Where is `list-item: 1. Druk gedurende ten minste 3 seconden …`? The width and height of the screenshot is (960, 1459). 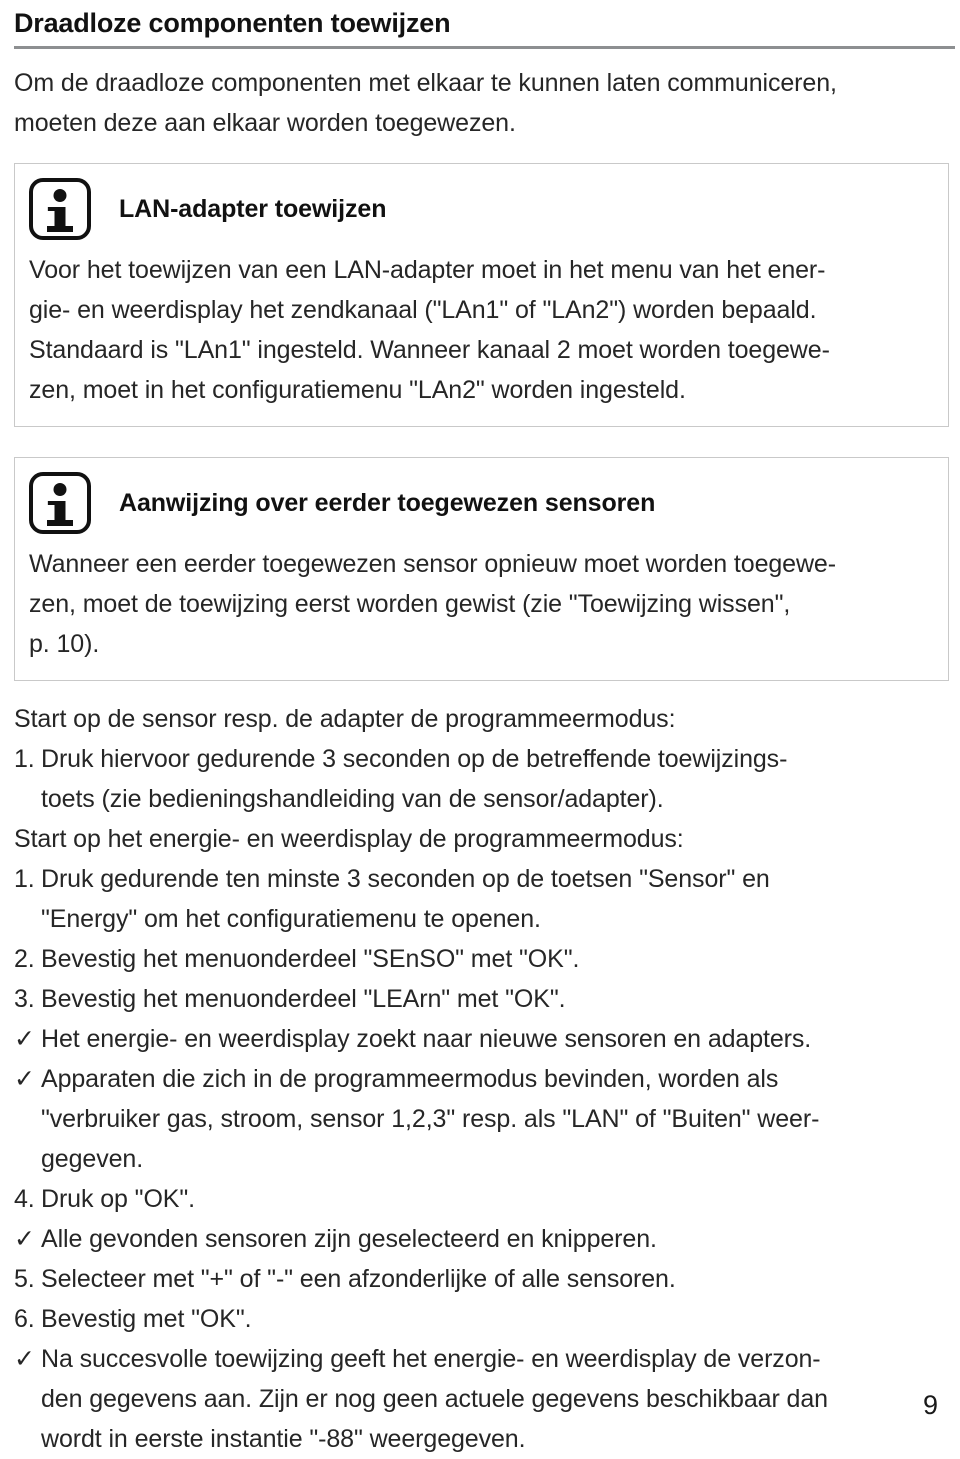 list-item: 1. Druk gedurende ten minste 3 seconden … is located at coordinates (476, 899).